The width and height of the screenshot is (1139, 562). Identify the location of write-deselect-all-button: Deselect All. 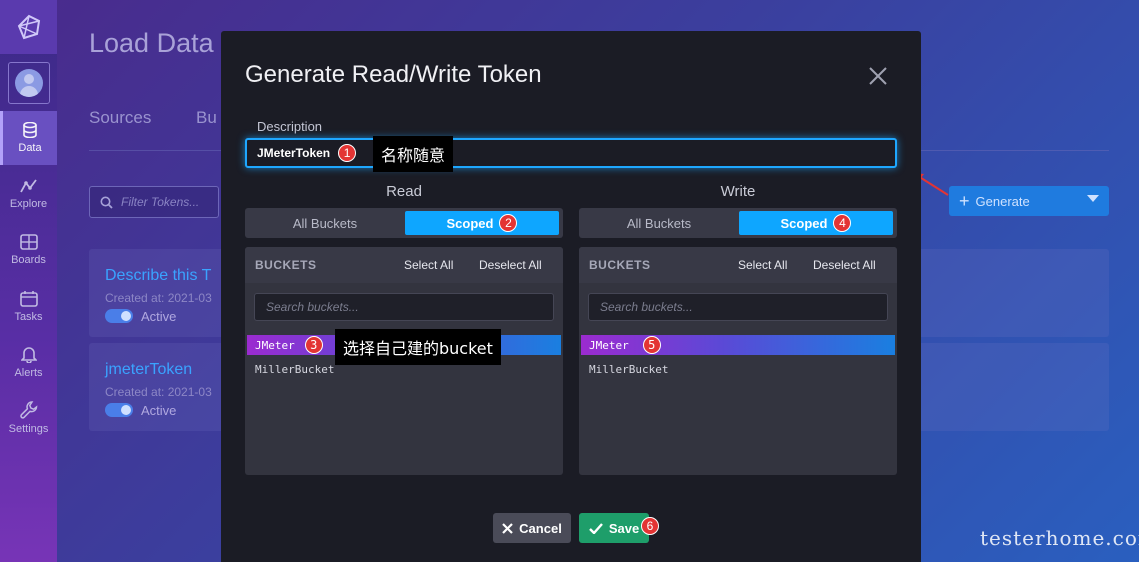
(844, 265).